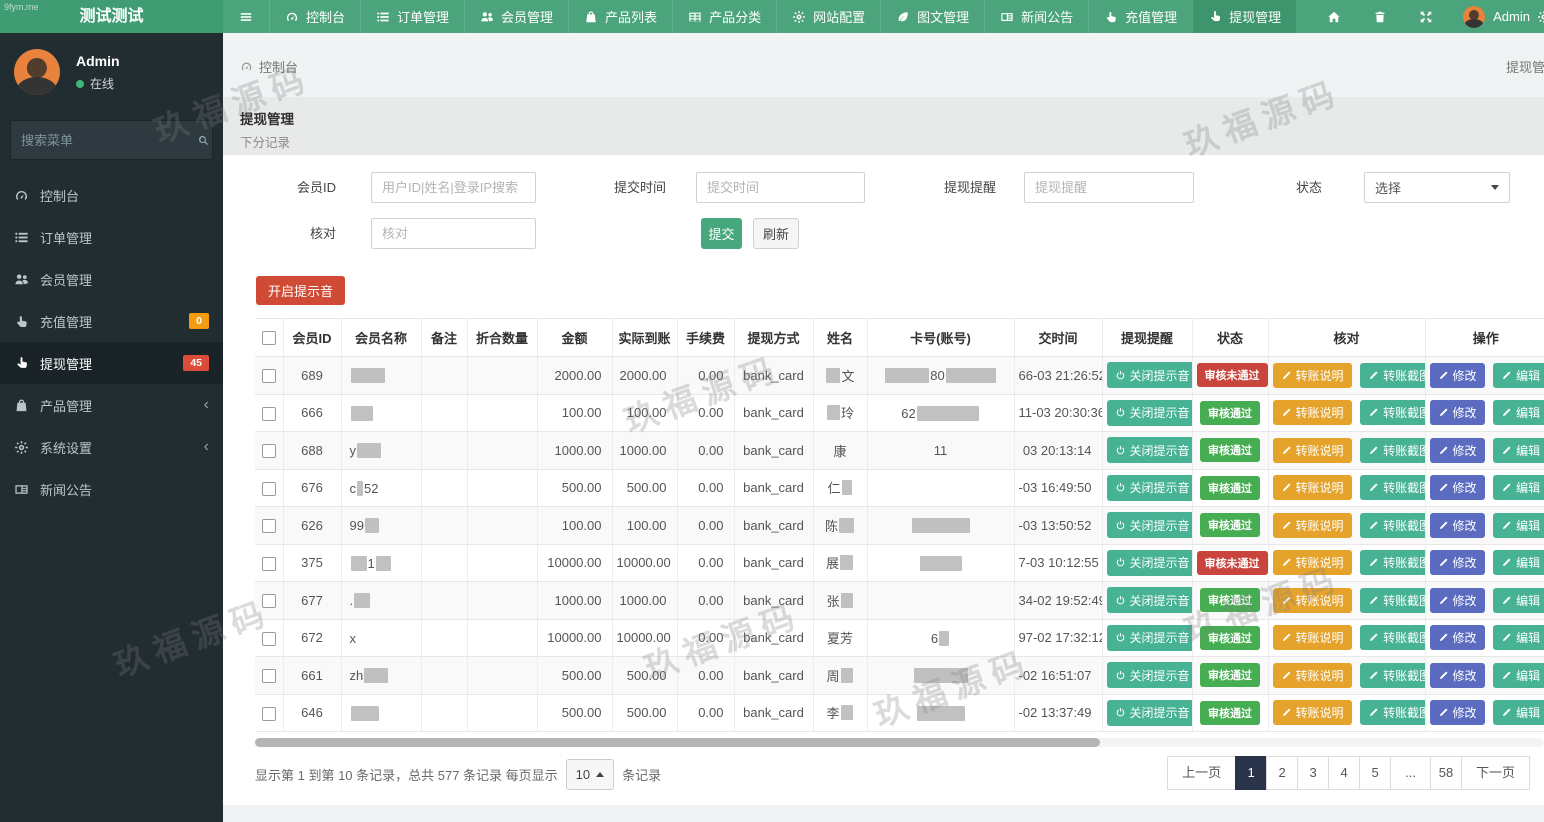 The height and width of the screenshot is (822, 1544). What do you see at coordinates (111, 279) in the screenshot?
I see `sidebar-item-3: 会员管理` at bounding box center [111, 279].